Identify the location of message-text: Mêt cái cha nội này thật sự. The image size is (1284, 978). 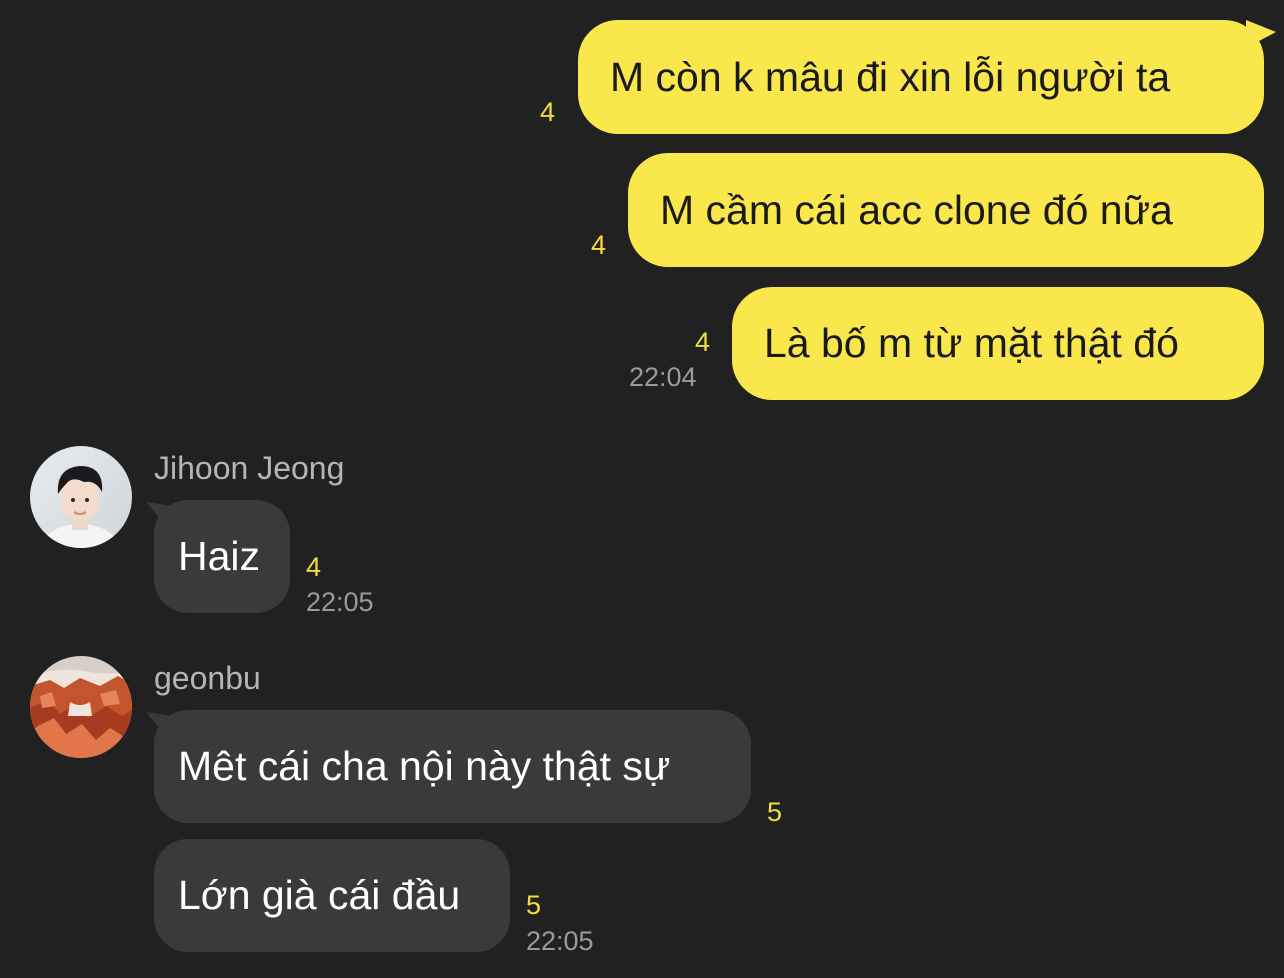
(424, 766).